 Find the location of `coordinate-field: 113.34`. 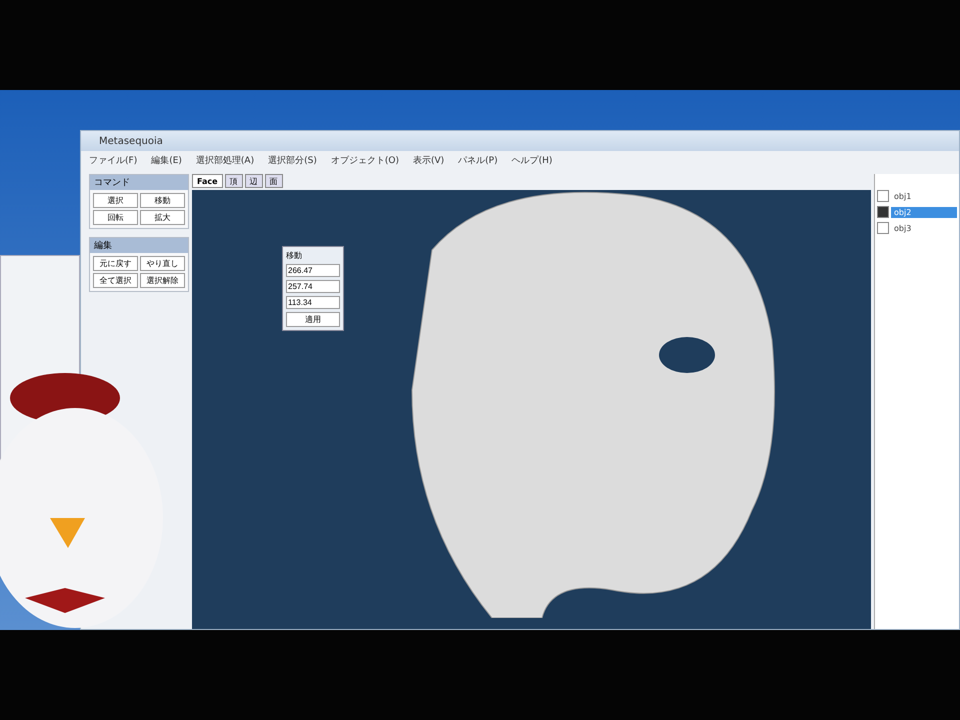

coordinate-field: 113.34 is located at coordinates (313, 302).